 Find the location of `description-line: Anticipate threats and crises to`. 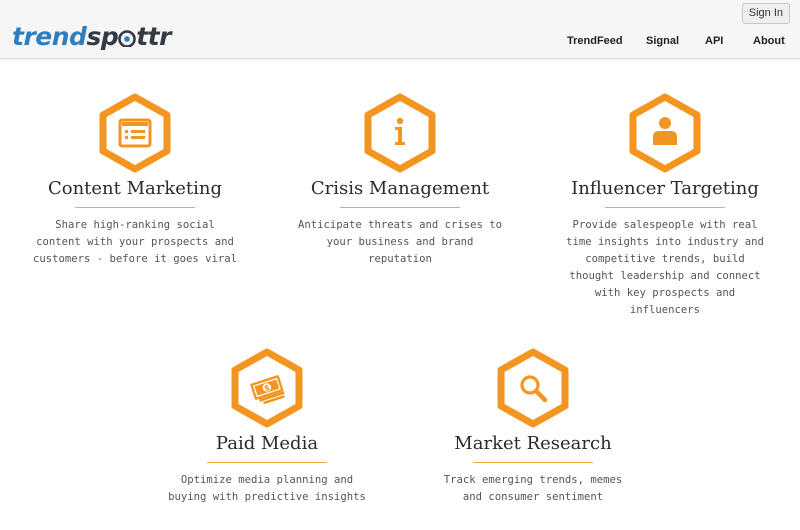

description-line: Anticipate threats and crises to is located at coordinates (400, 225).